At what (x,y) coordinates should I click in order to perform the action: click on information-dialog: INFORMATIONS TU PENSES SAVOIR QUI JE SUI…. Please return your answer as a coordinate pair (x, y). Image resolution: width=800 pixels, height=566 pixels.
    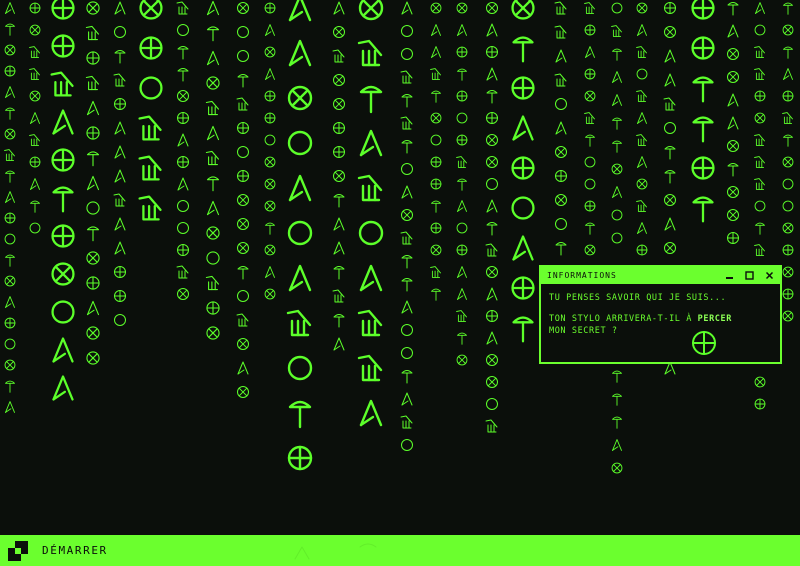
    Looking at the image, I should click on (660, 314).